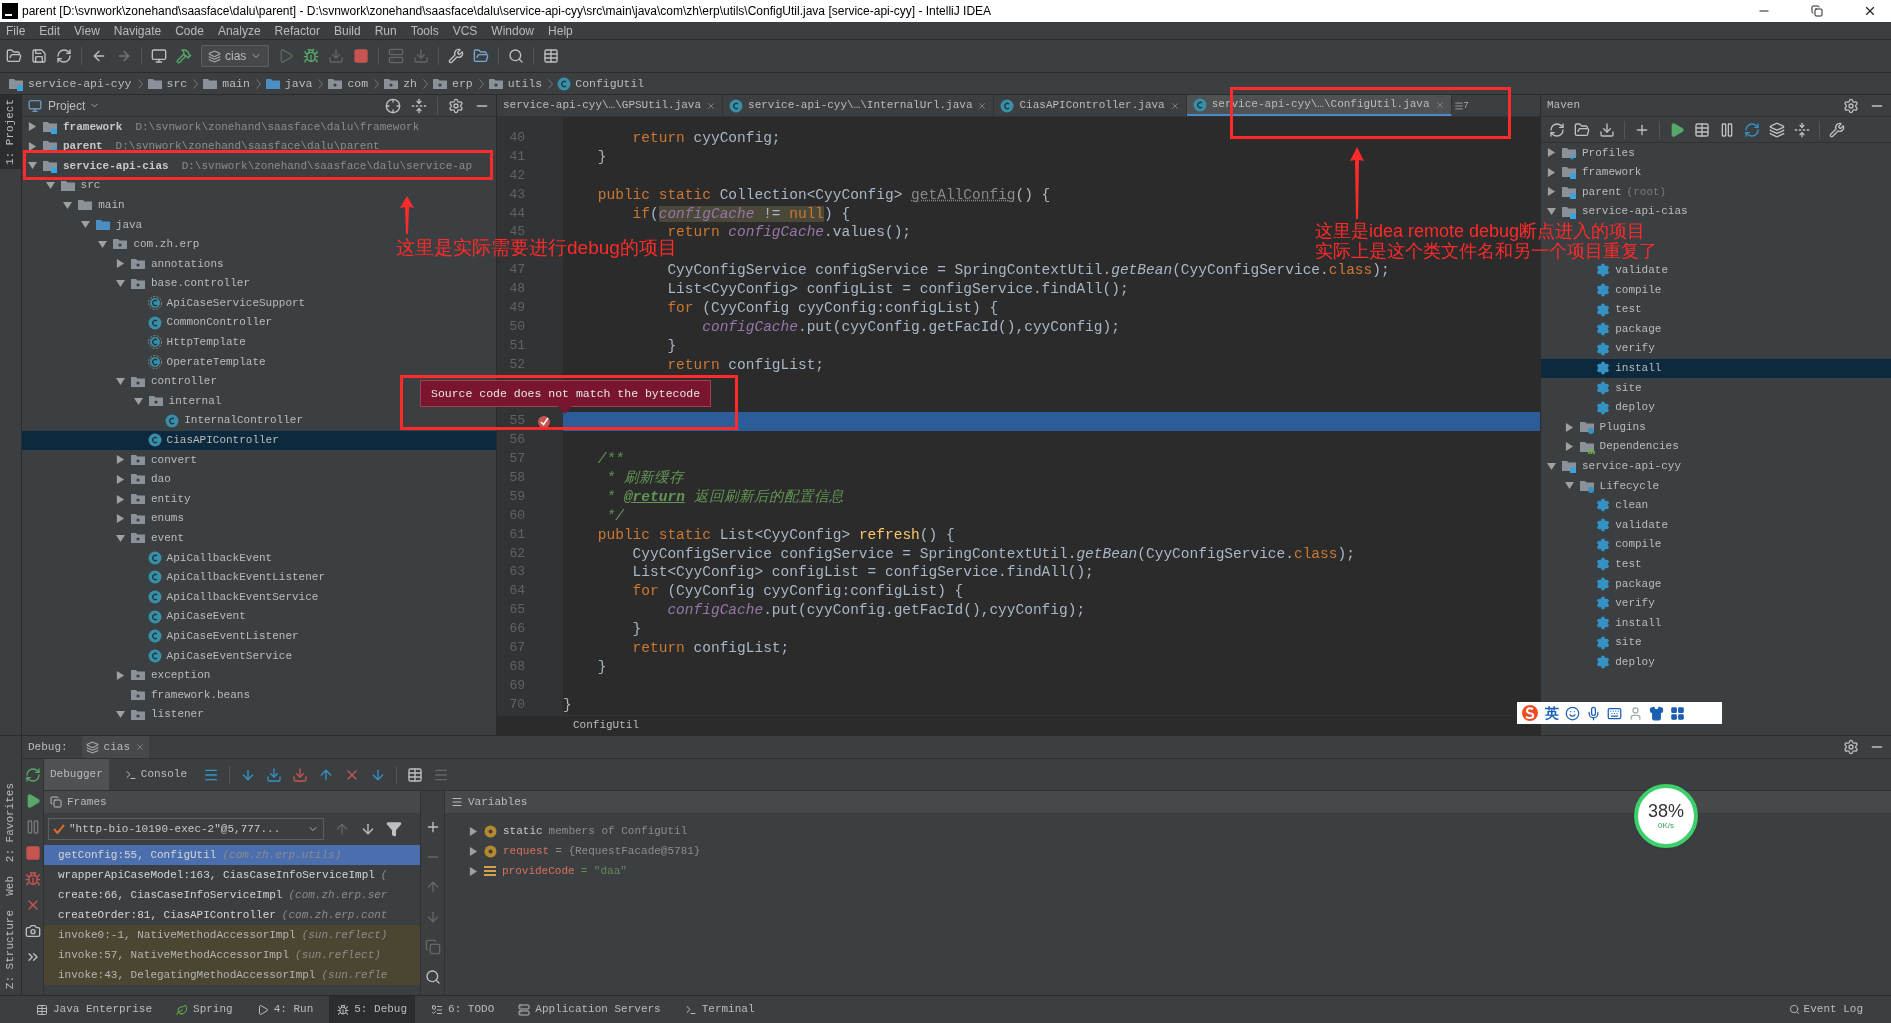 Image resolution: width=1891 pixels, height=1023 pixels. What do you see at coordinates (63, 185) in the screenshot?
I see `tree-item: src` at bounding box center [63, 185].